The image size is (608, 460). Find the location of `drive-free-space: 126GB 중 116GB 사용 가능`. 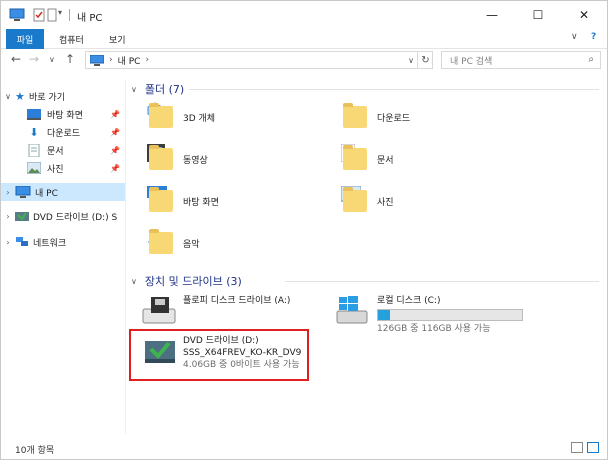

drive-free-space: 126GB 중 116GB 사용 가능 is located at coordinates (434, 329).